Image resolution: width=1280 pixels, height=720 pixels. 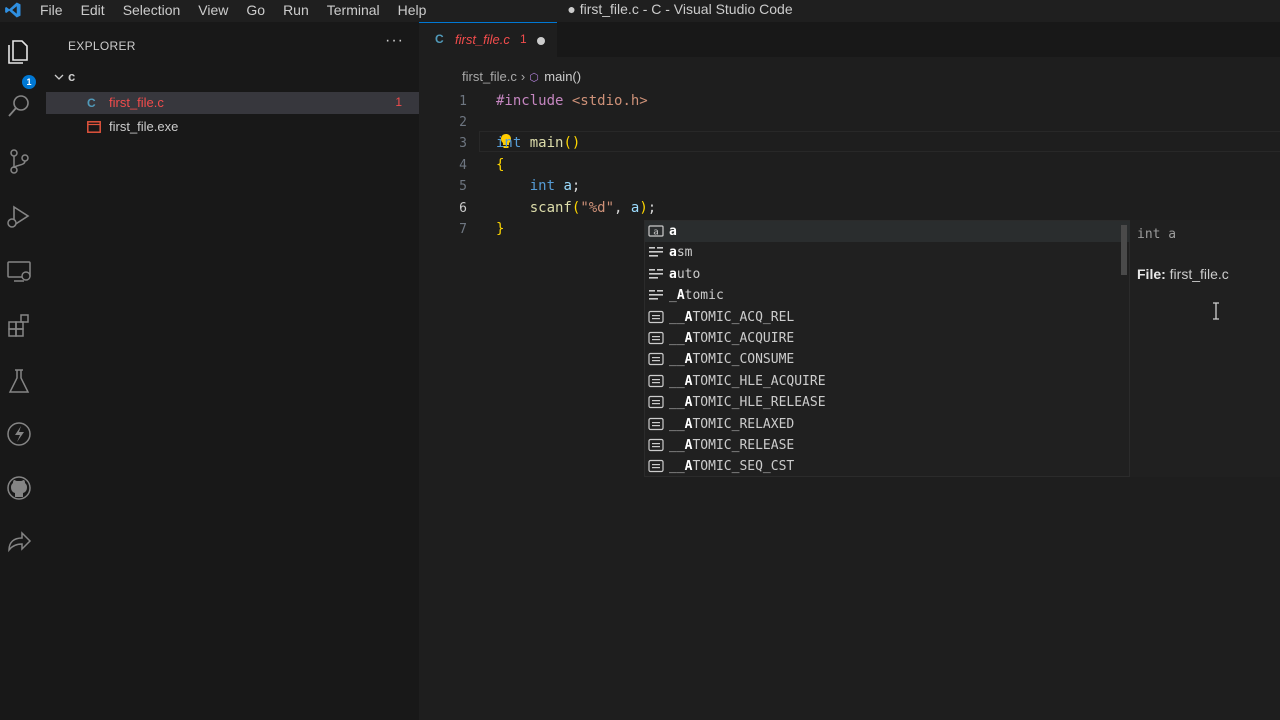 What do you see at coordinates (747, 381) in the screenshot?
I see `suggestion-label: __ATOMIC_HLE_ACQUIRE` at bounding box center [747, 381].